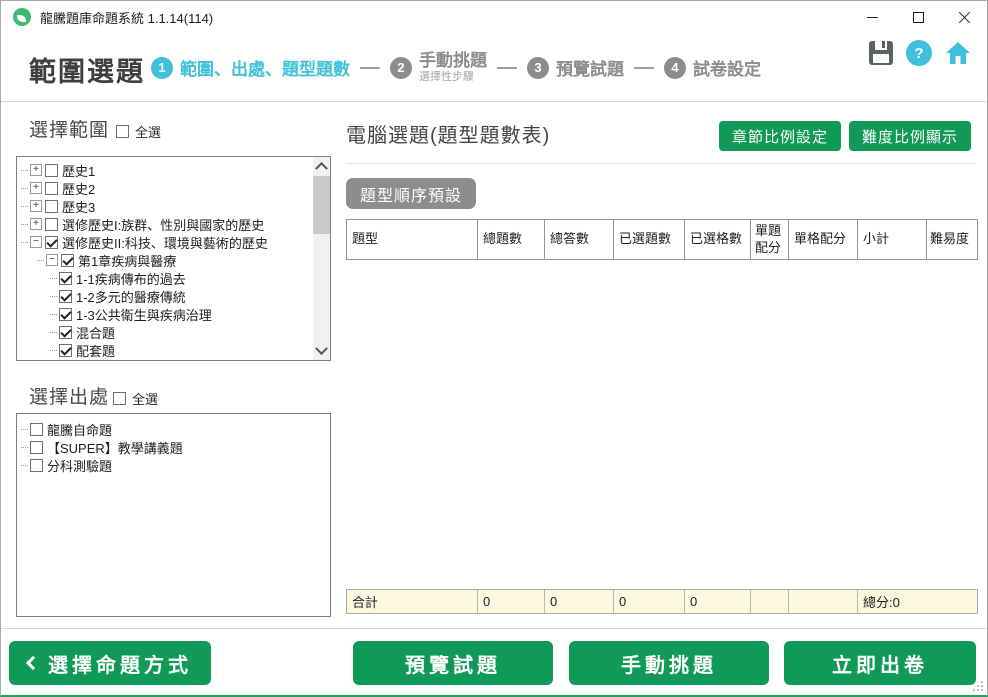 Image resolution: width=988 pixels, height=697 pixels. I want to click on tree-item: 1-2多元的醫療傳統, so click(164, 296).